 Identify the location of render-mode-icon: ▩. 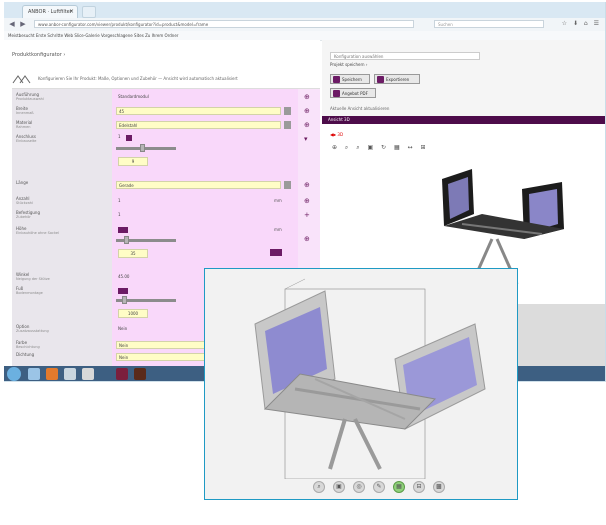
(439, 487).